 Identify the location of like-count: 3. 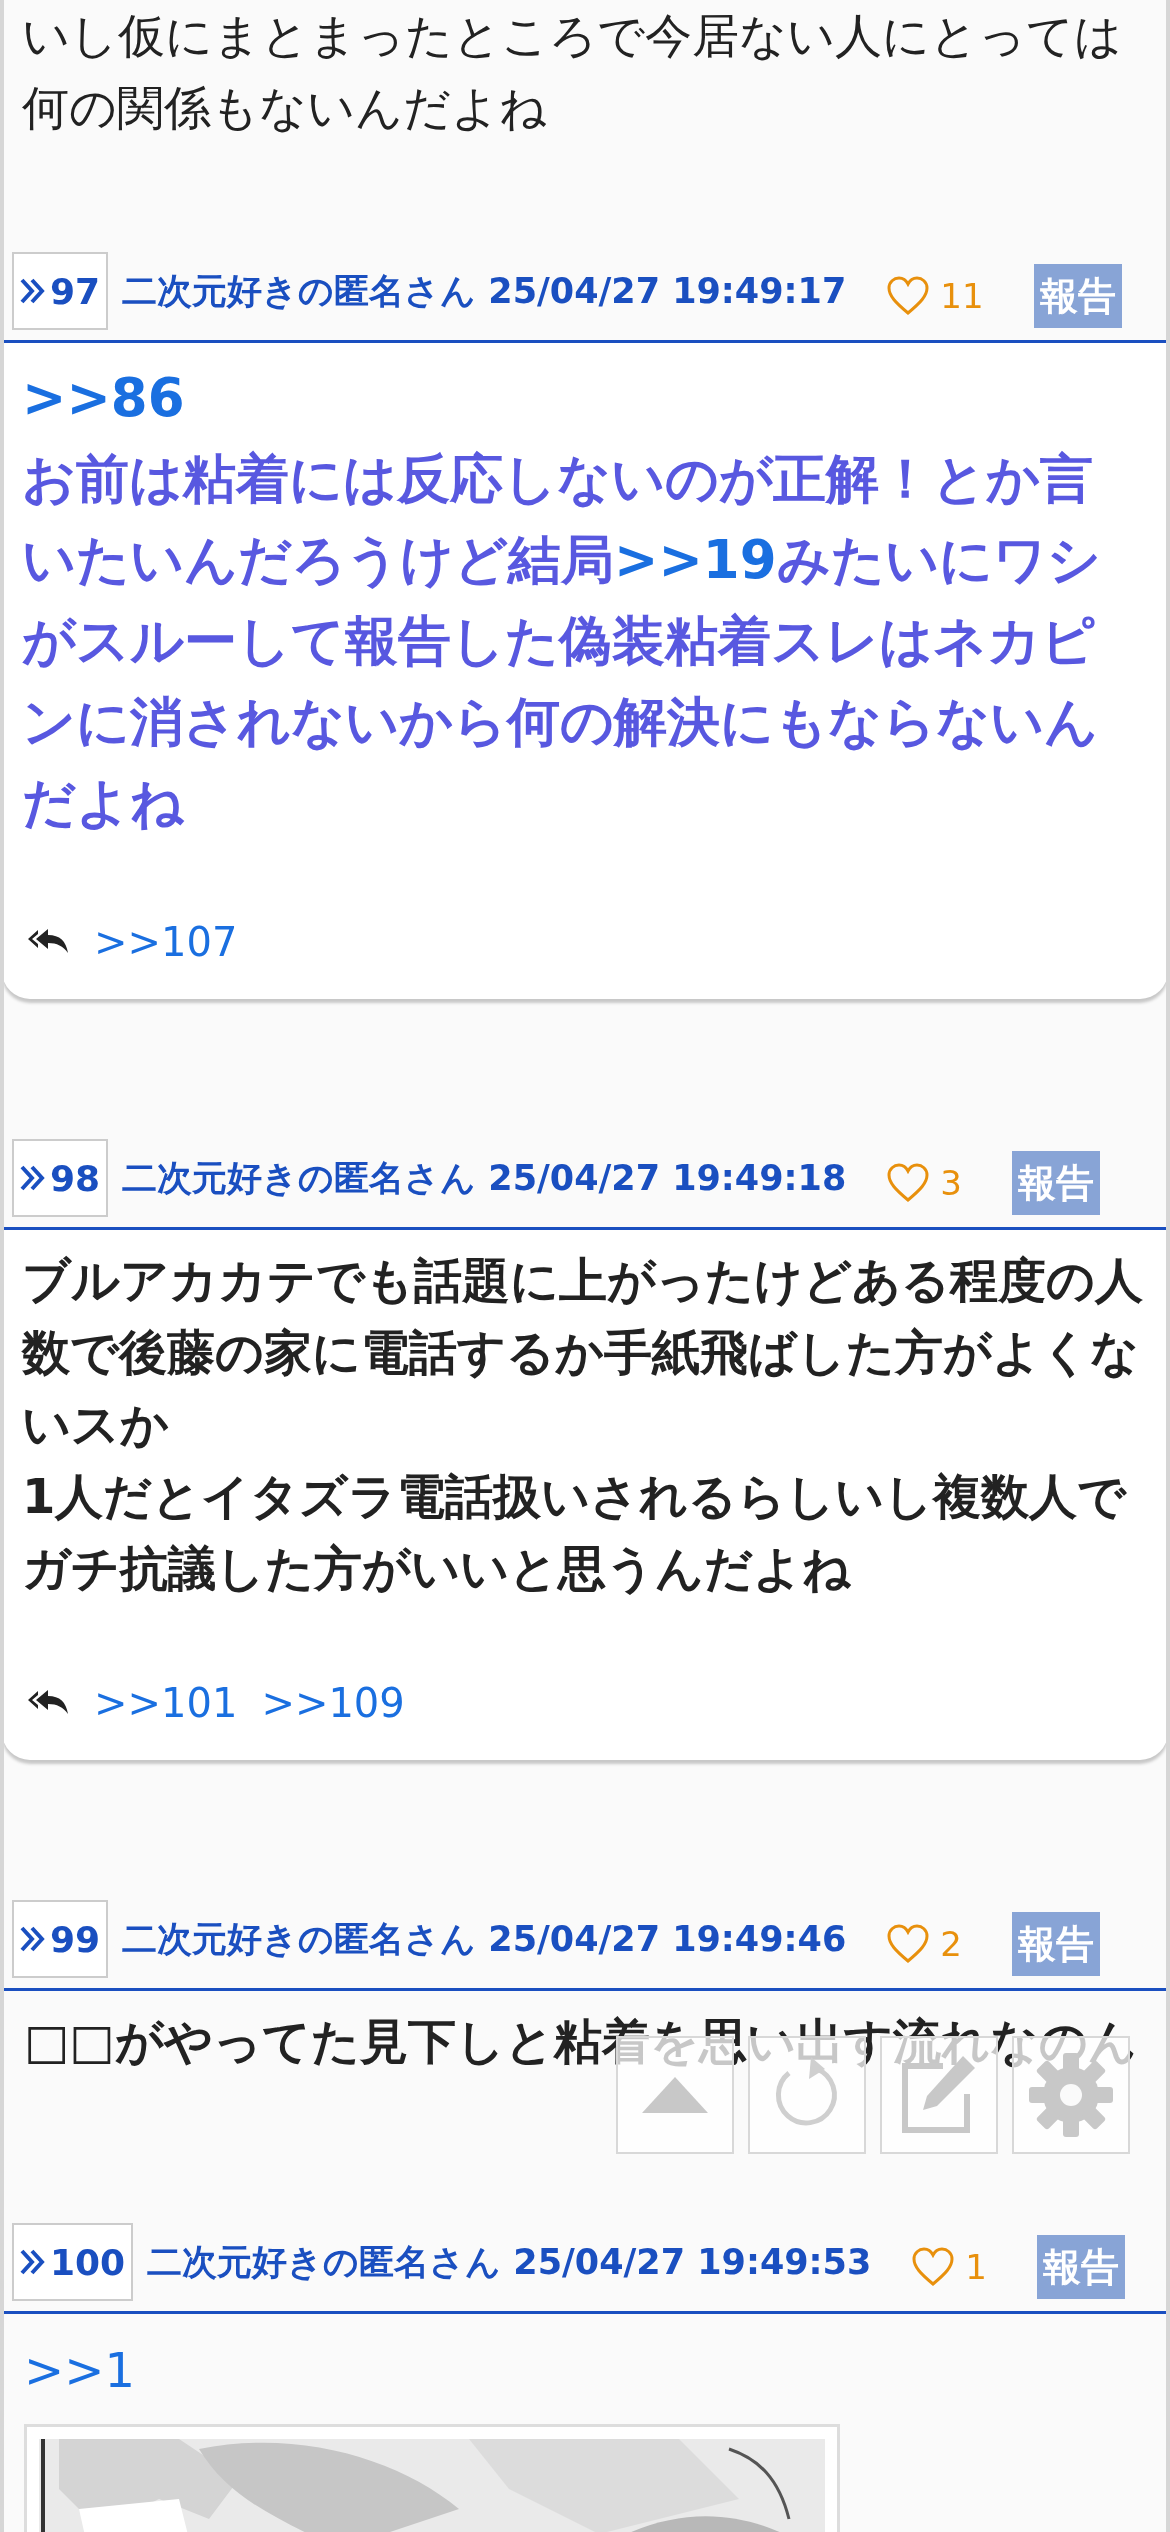
(951, 1183).